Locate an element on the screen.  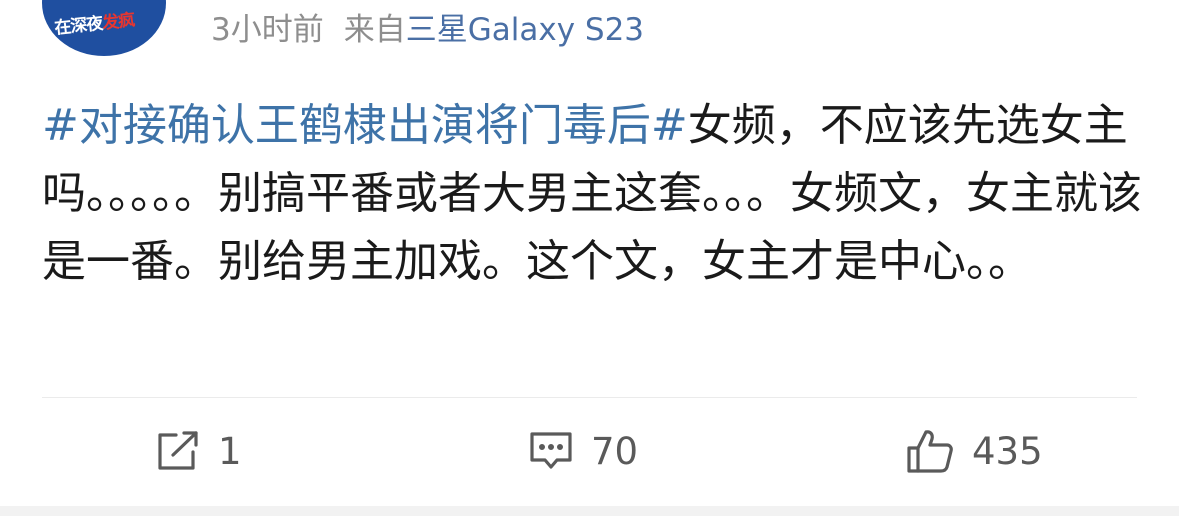
avatar-text-red: 发疯 is located at coordinates (118, 22).